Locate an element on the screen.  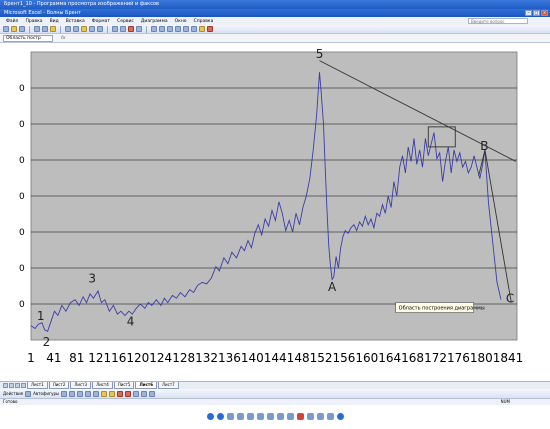
open-icon is located at coordinates (14, 29).